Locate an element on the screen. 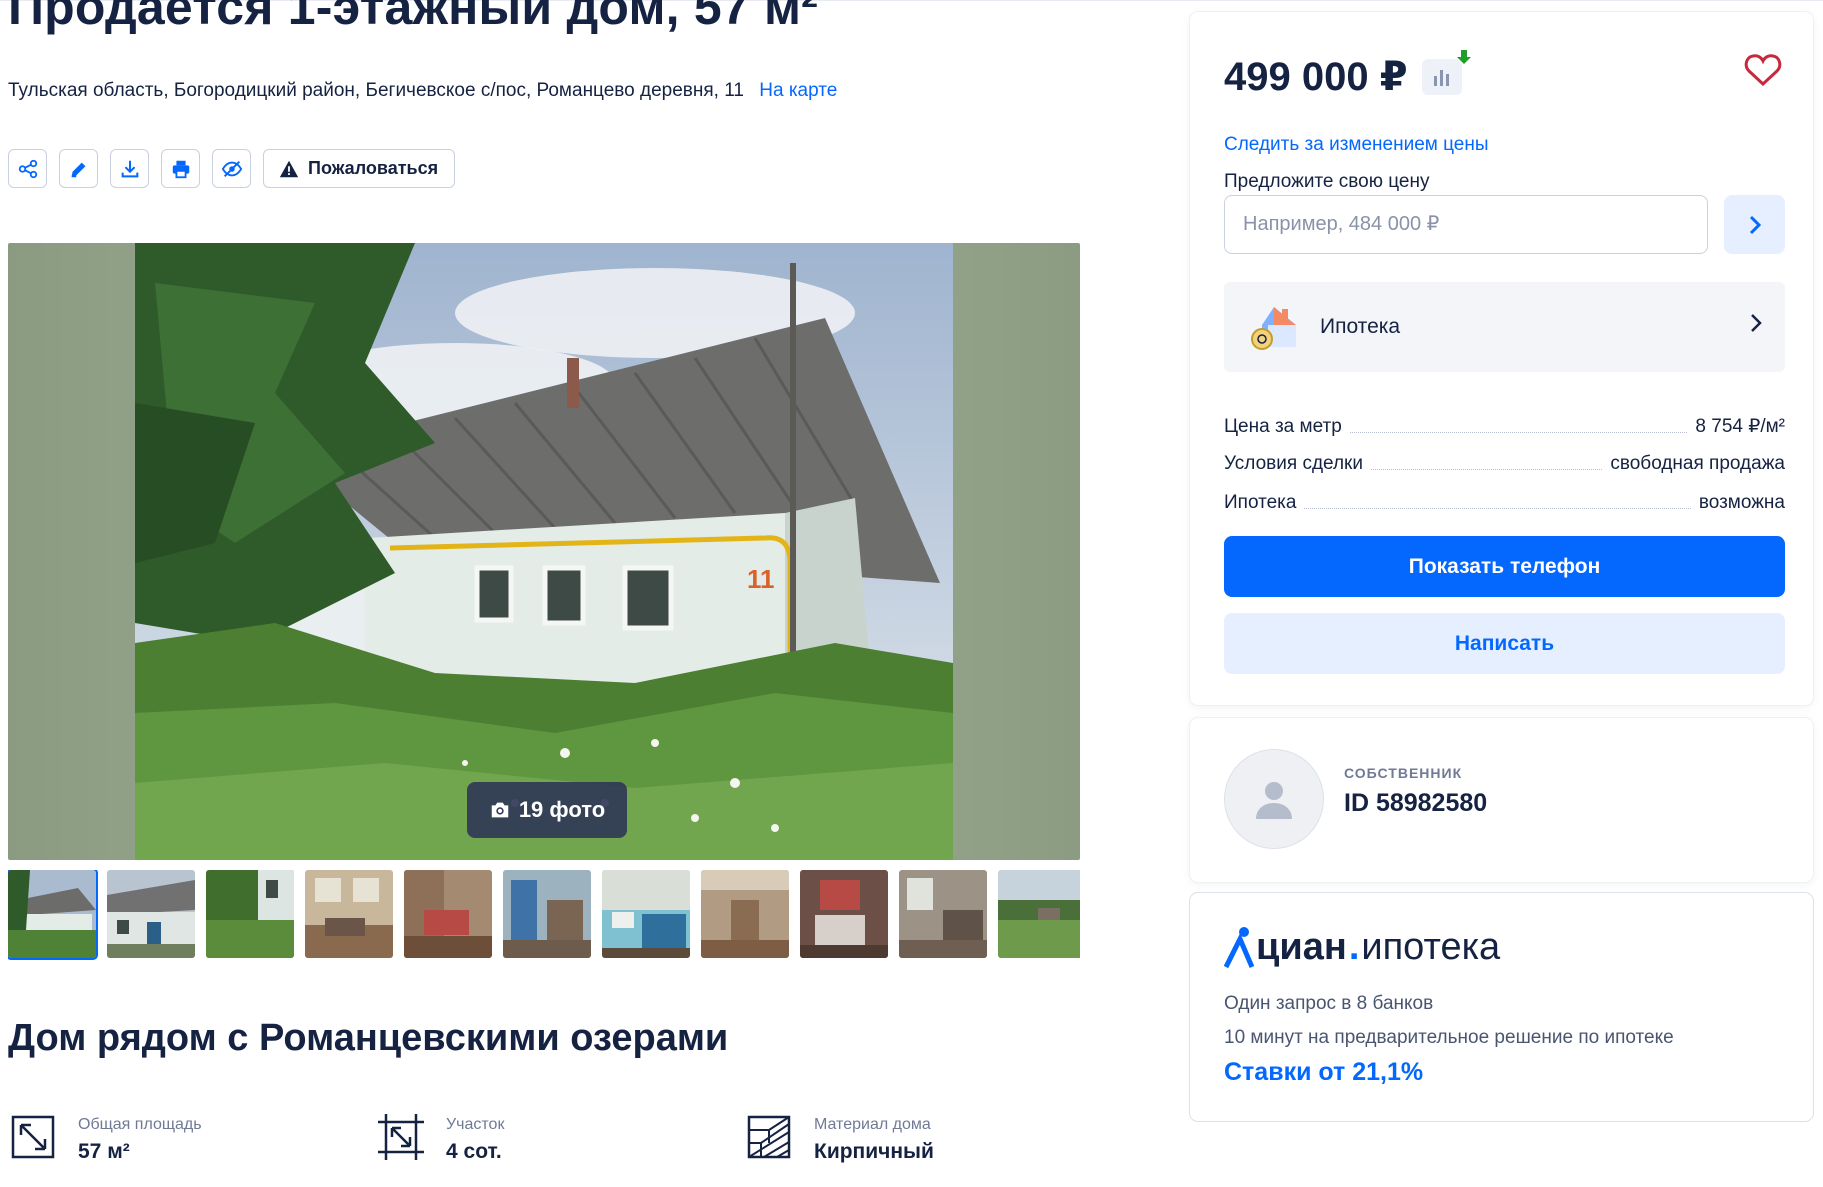 The width and height of the screenshot is (1823, 1187). thumbnail-house-side is located at coordinates (151, 914).